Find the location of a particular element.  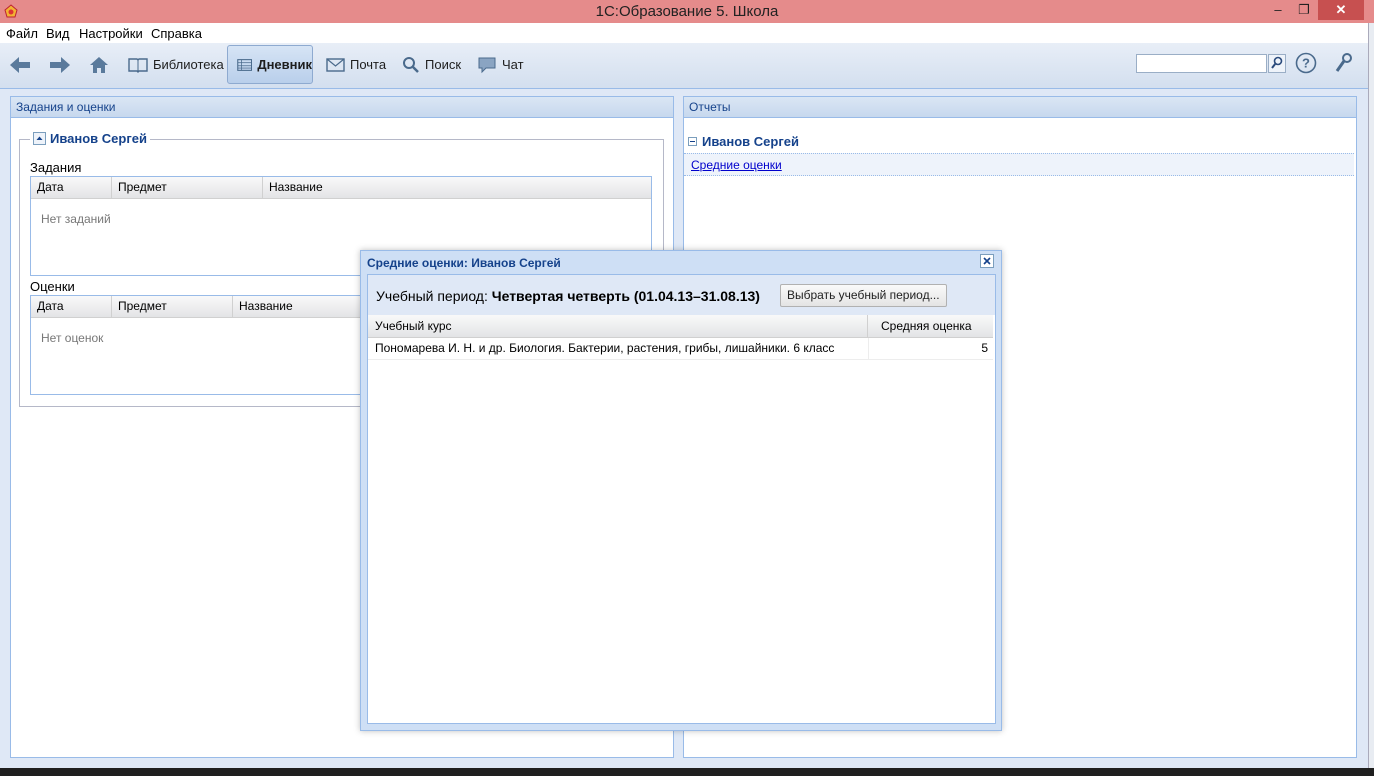

diary-label: Дневник is located at coordinates (284, 64).